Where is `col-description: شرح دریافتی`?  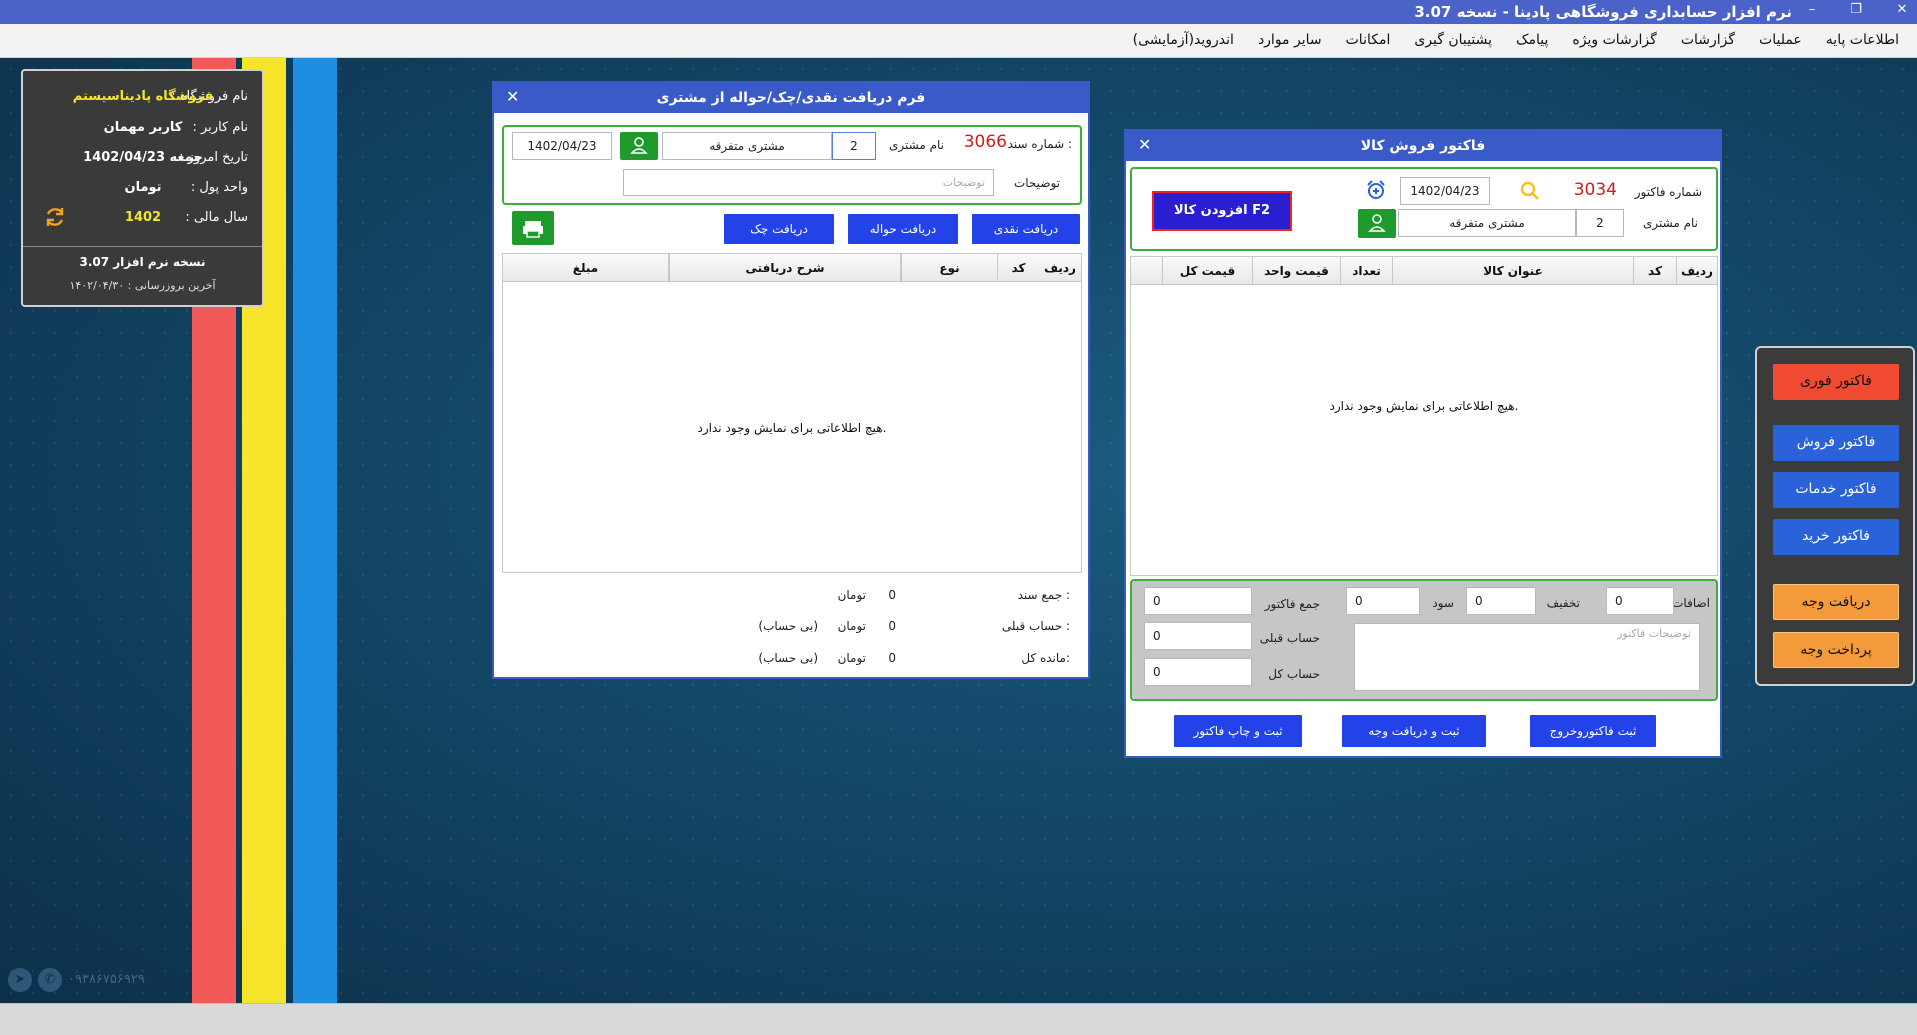 col-description: شرح دریافتی is located at coordinates (785, 268).